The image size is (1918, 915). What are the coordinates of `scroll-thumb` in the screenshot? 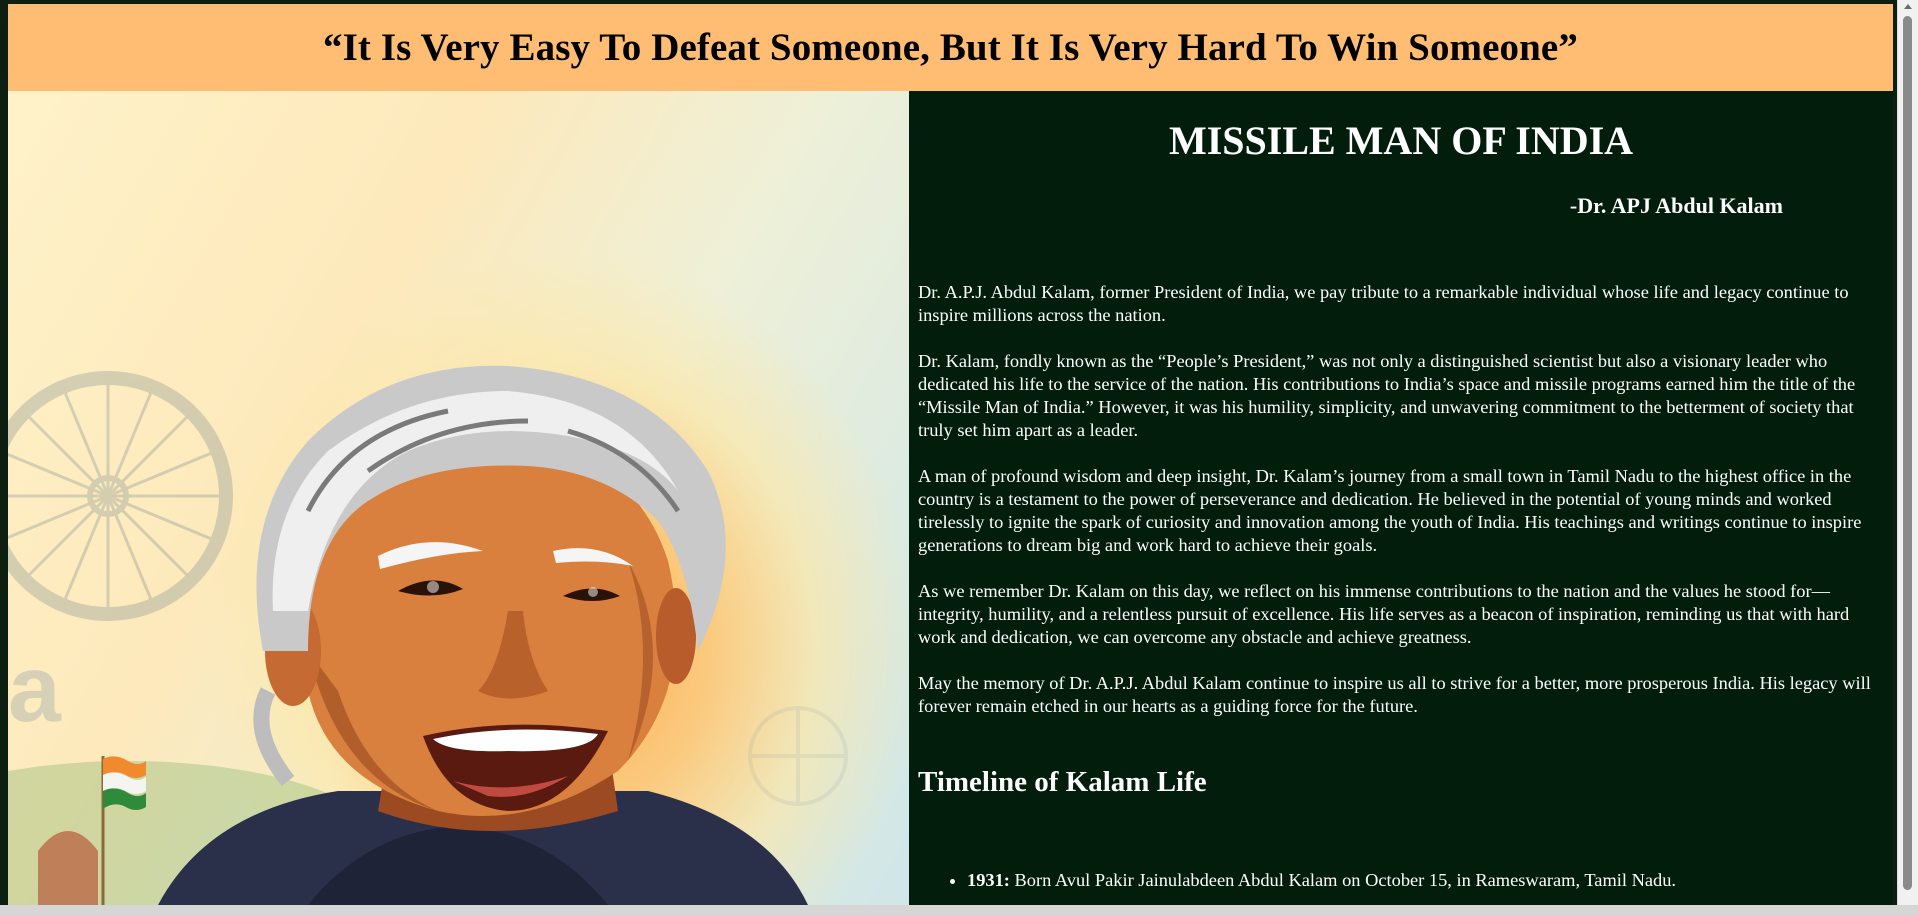 It's located at (1907, 453).